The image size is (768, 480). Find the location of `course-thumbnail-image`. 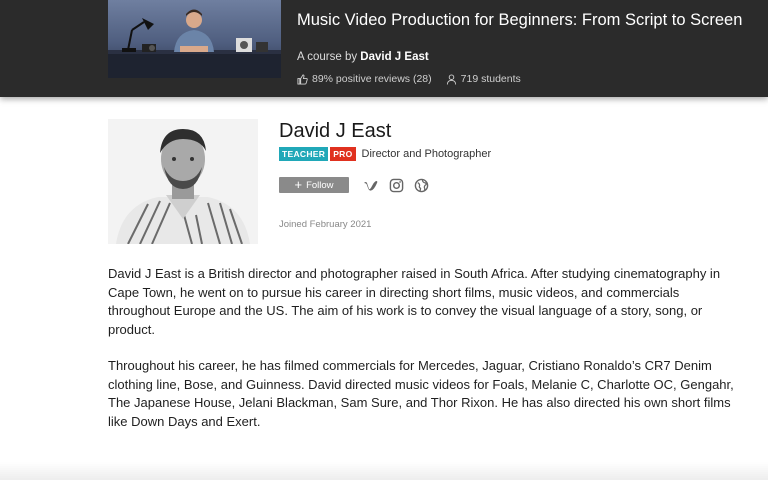

course-thumbnail-image is located at coordinates (194, 43).